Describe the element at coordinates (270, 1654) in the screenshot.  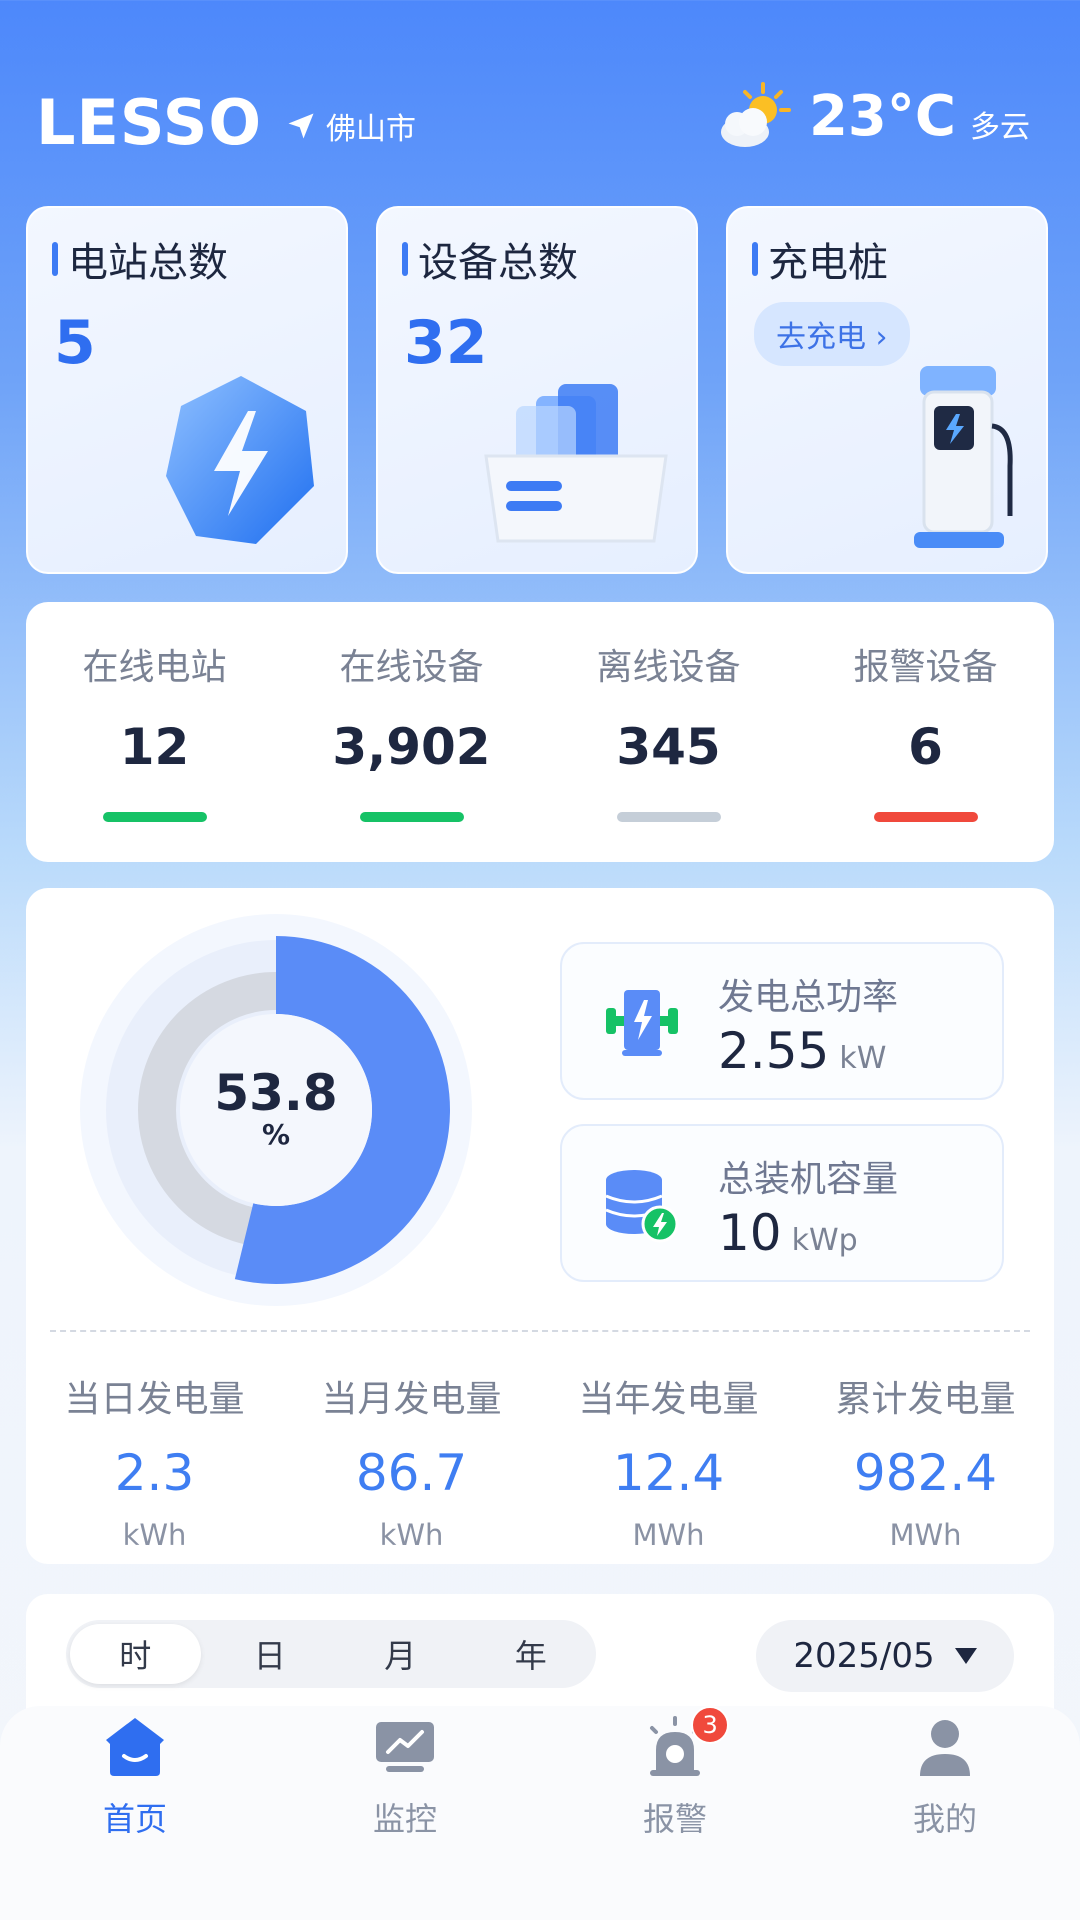
I see `tab-day: 日` at that location.